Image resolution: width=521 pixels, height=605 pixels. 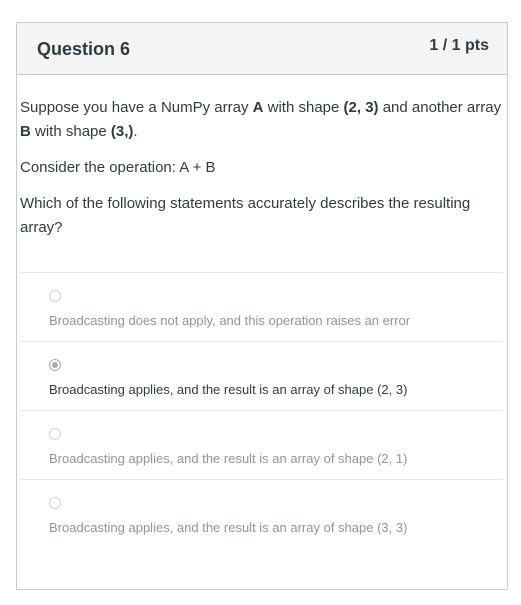 What do you see at coordinates (70, 131) in the screenshot?
I see `p1-text-4: with shape` at bounding box center [70, 131].